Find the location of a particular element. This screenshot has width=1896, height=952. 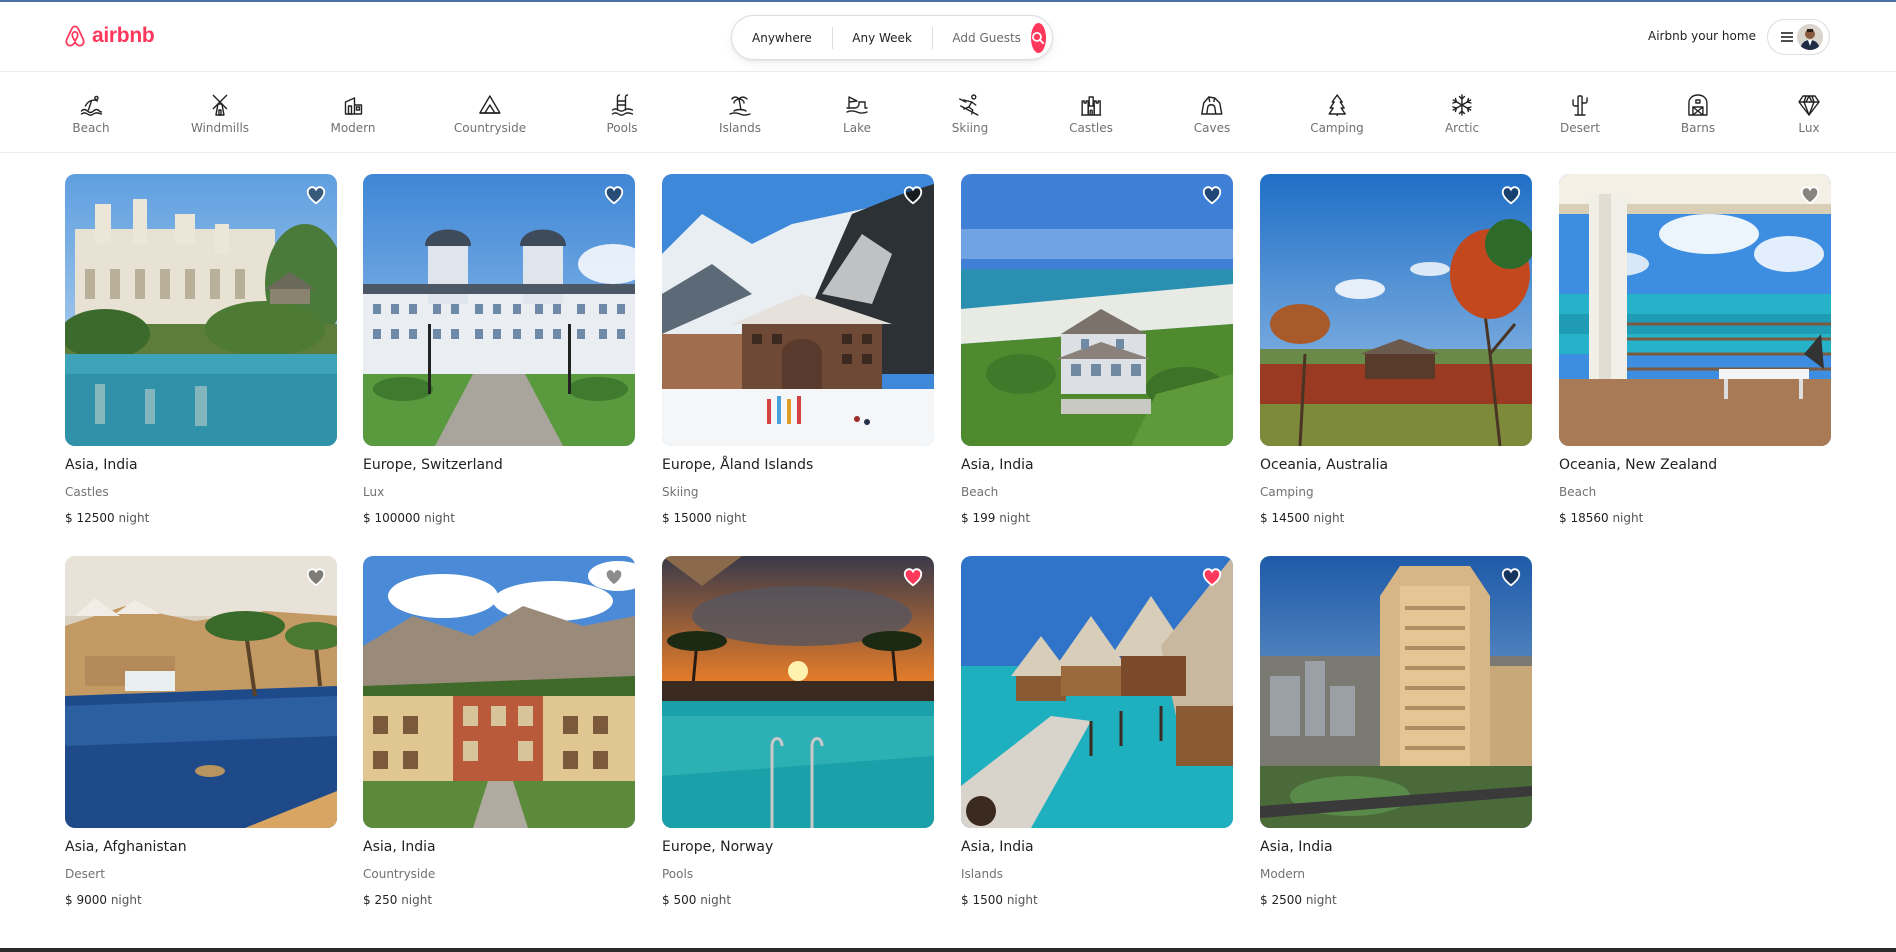

category-label: Camping is located at coordinates (1337, 128).